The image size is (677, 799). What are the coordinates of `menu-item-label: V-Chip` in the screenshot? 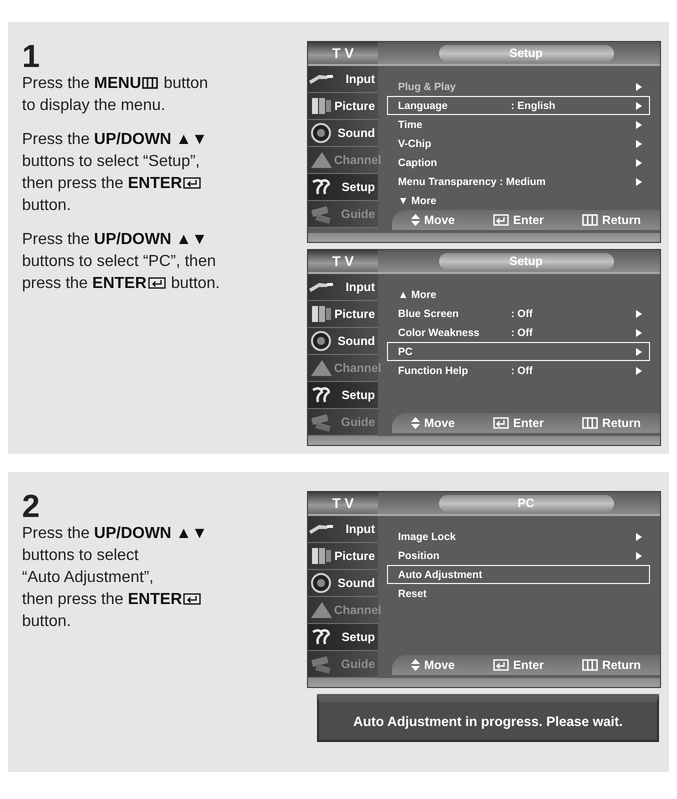 It's located at (415, 144).